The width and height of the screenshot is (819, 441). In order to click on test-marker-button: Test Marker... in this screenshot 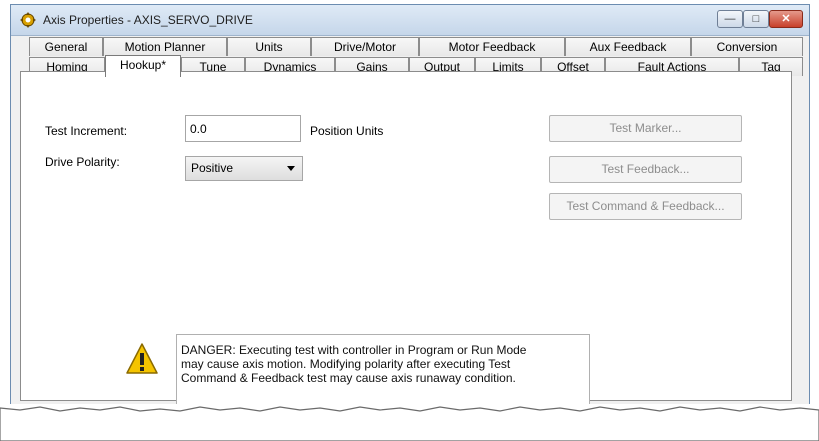, I will do `click(645, 128)`.